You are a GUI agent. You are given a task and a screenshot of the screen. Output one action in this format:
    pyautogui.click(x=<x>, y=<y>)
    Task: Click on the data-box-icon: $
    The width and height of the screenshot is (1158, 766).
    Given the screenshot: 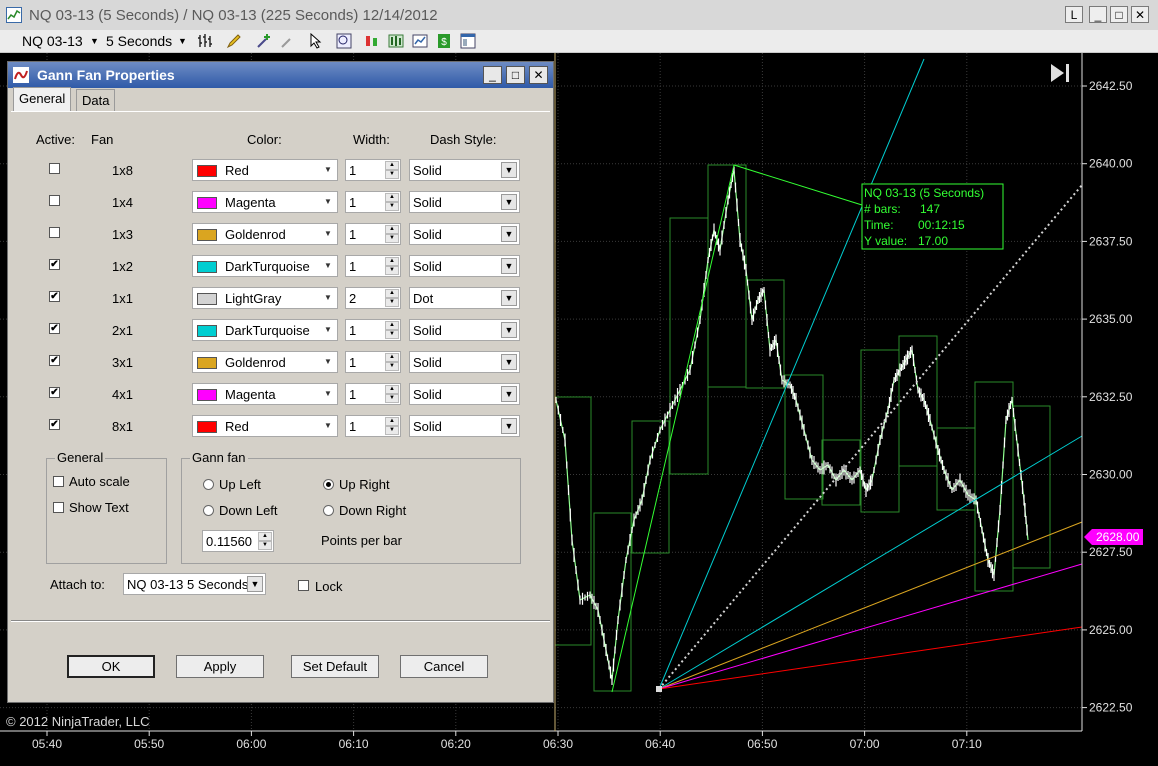 What is the action you would take?
    pyautogui.click(x=444, y=41)
    